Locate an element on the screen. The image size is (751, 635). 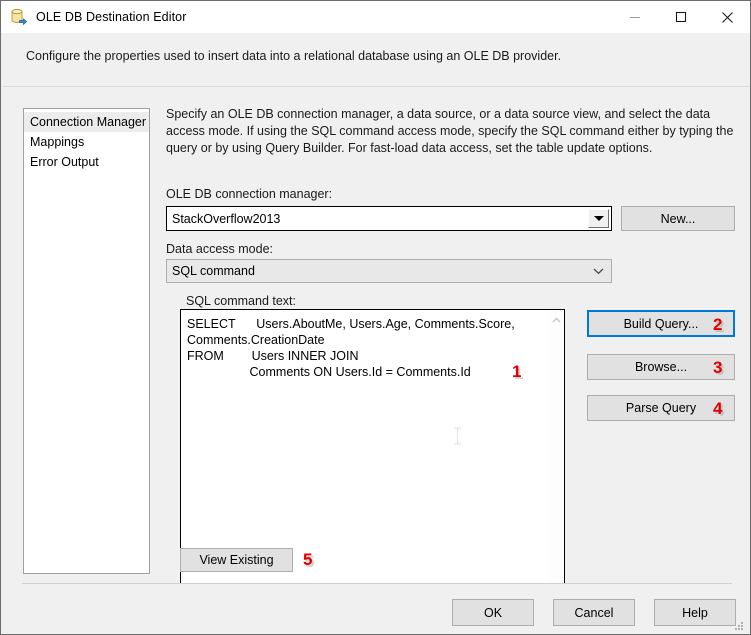
window-controls is located at coordinates (681, 17).